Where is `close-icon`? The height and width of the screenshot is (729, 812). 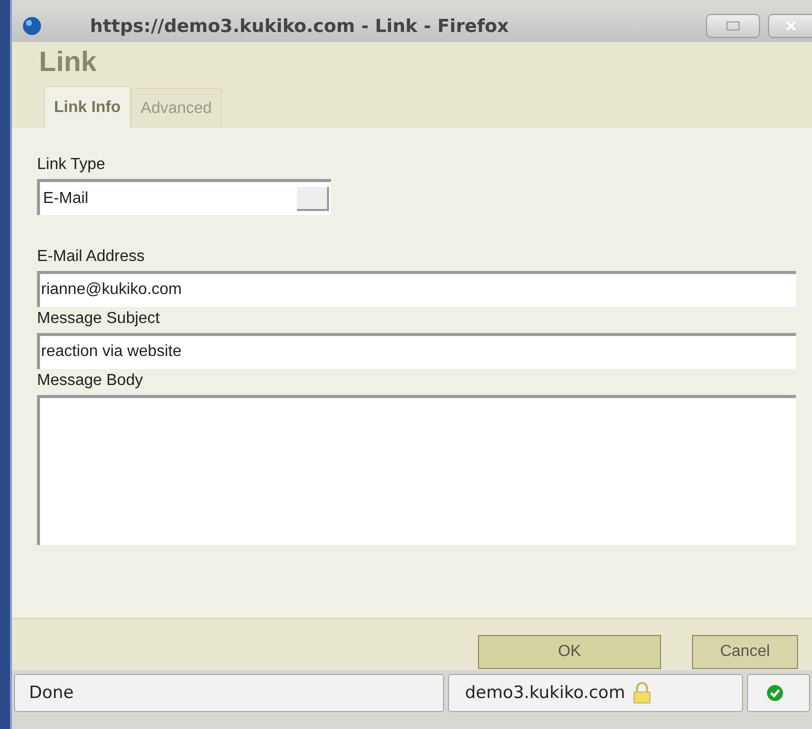
close-icon is located at coordinates (790, 26).